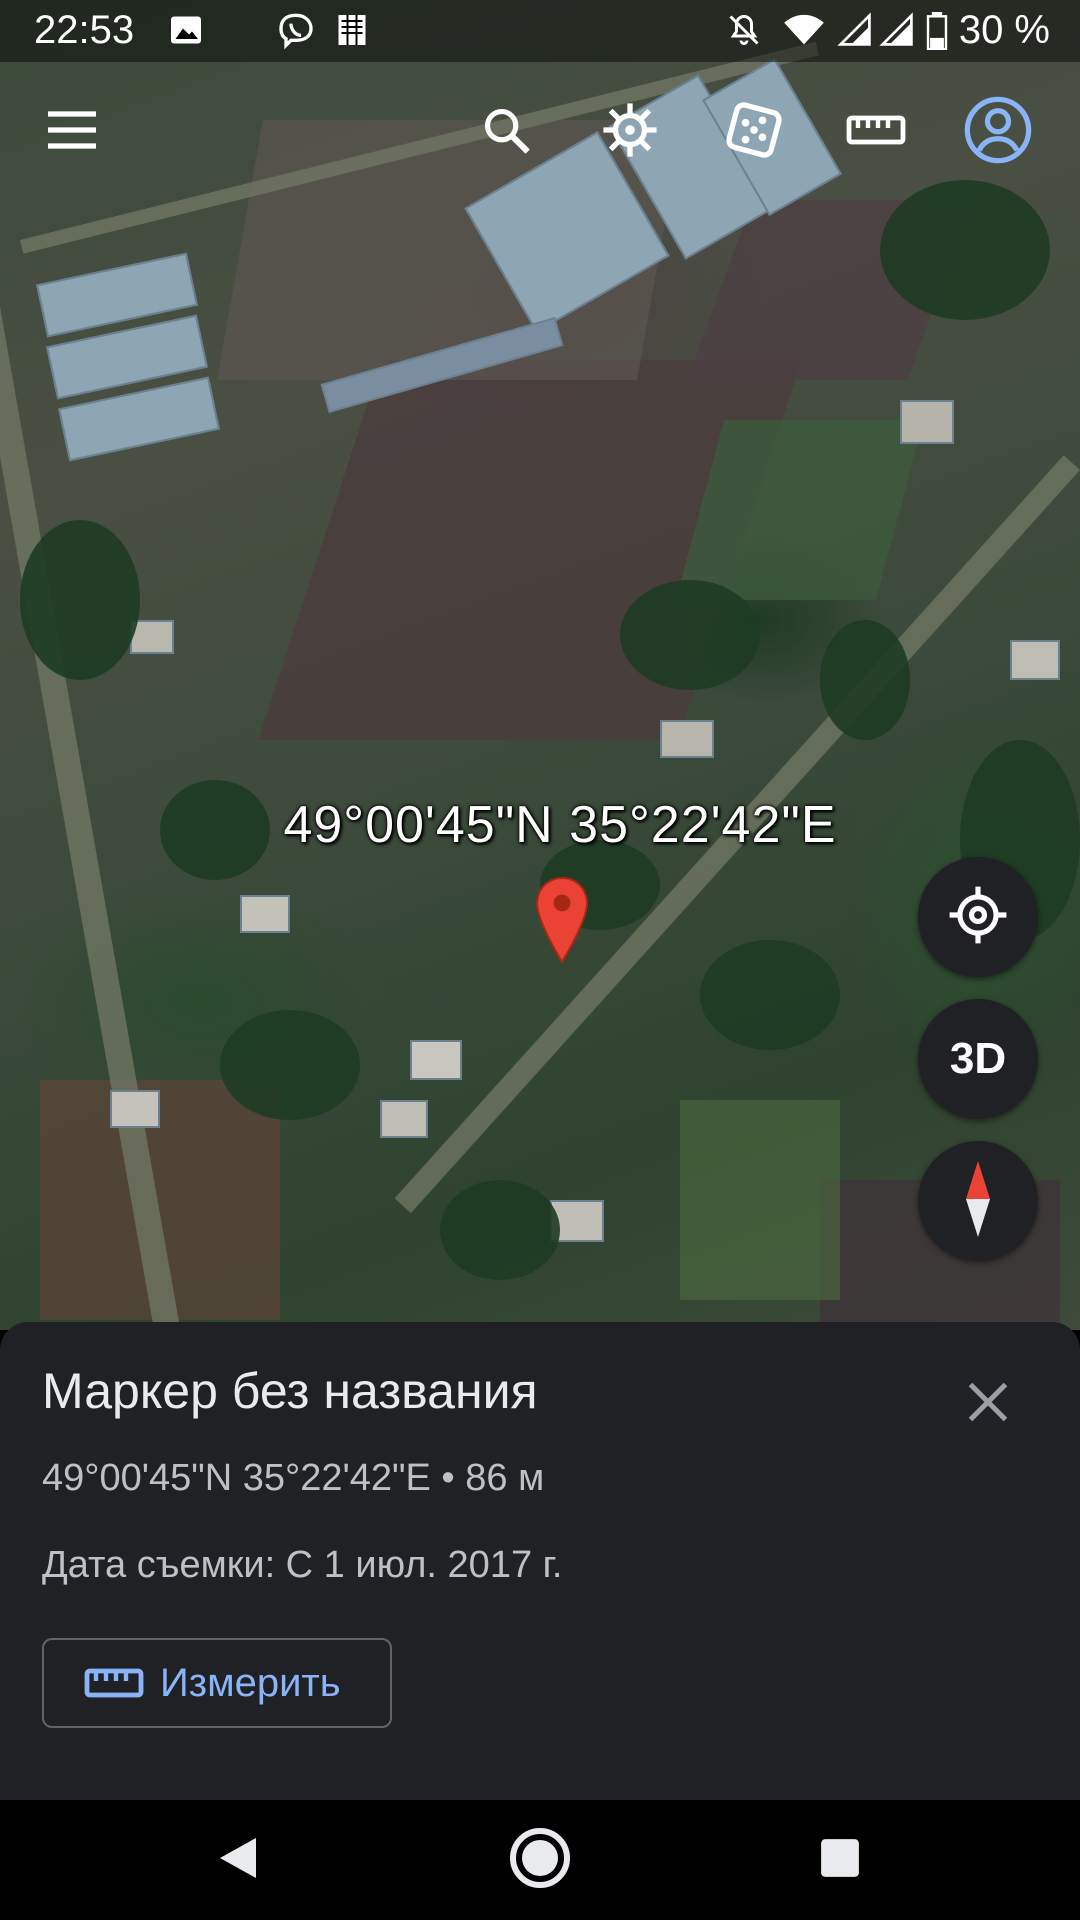 The height and width of the screenshot is (1920, 1080). I want to click on voyager-button, so click(630, 132).